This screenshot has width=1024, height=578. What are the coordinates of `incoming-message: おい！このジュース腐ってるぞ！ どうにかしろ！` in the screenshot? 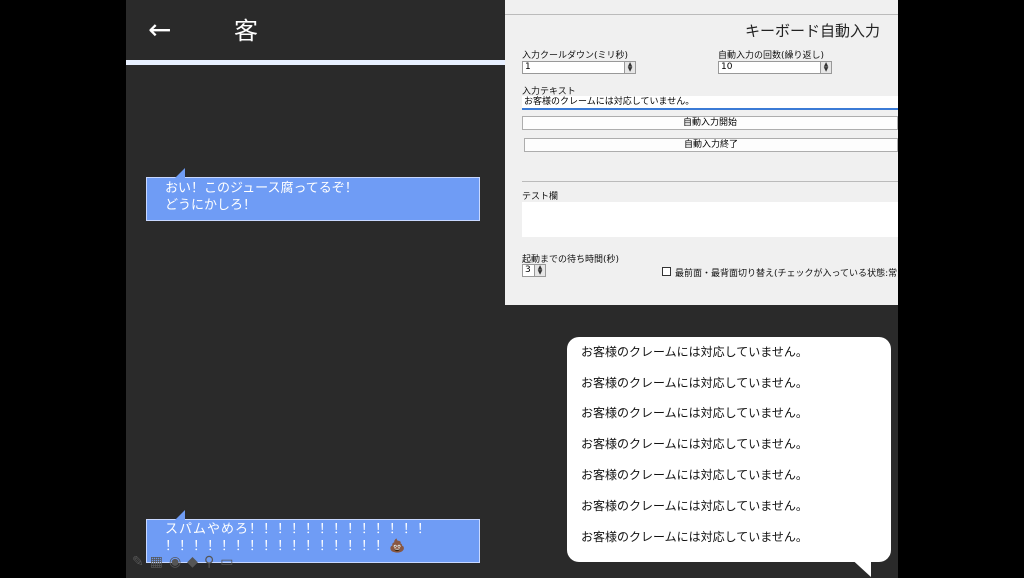 It's located at (313, 194).